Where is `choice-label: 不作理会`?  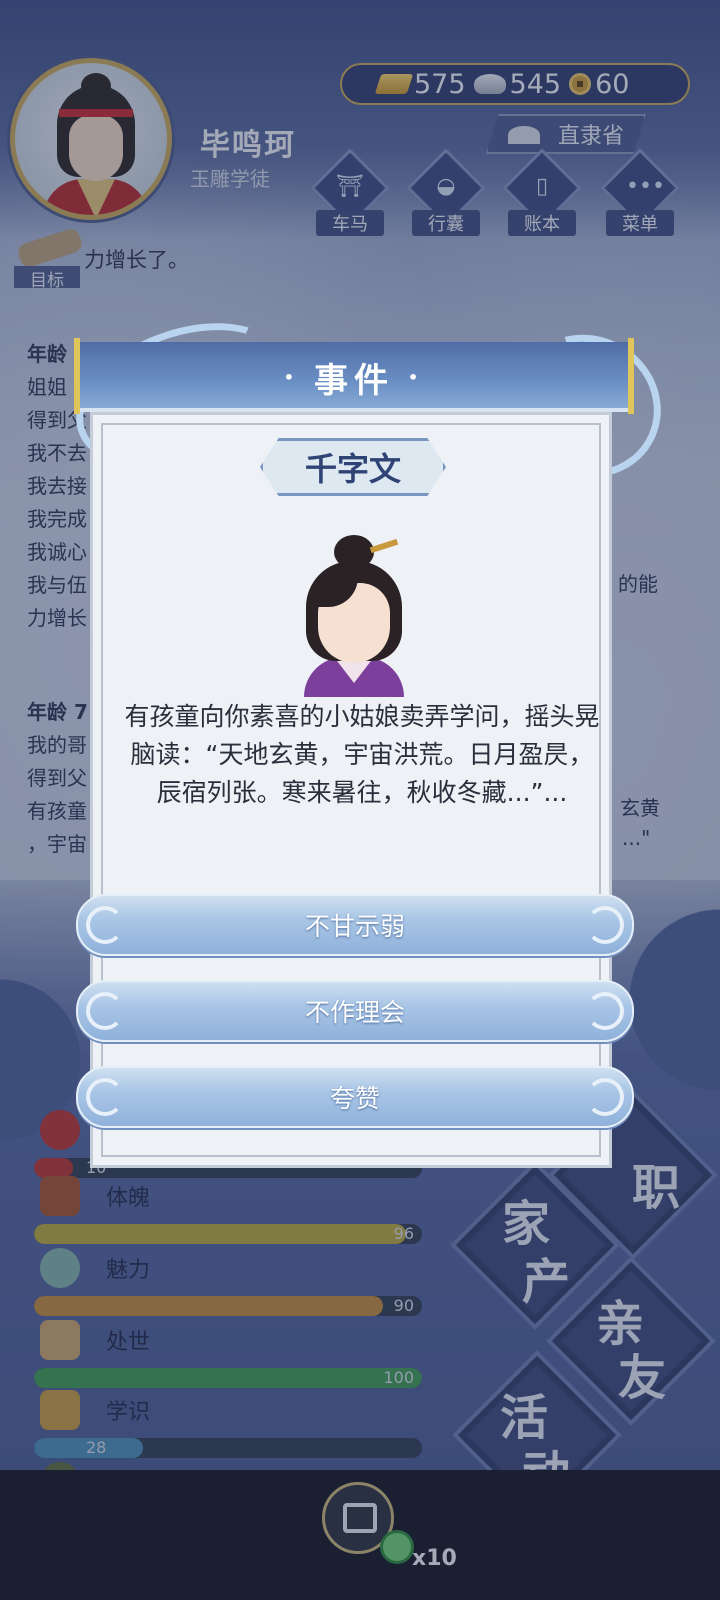 choice-label: 不作理会 is located at coordinates (354, 1012).